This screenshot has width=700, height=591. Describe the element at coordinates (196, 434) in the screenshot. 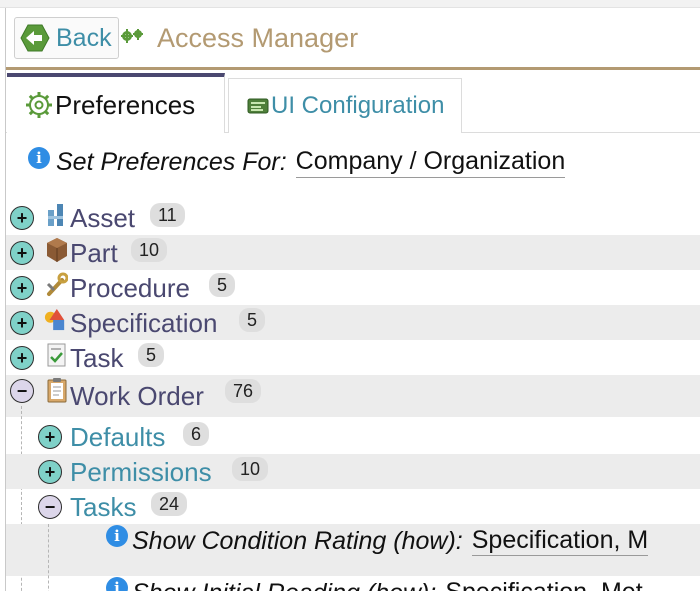

I see `count-badge-defaults: 6` at that location.